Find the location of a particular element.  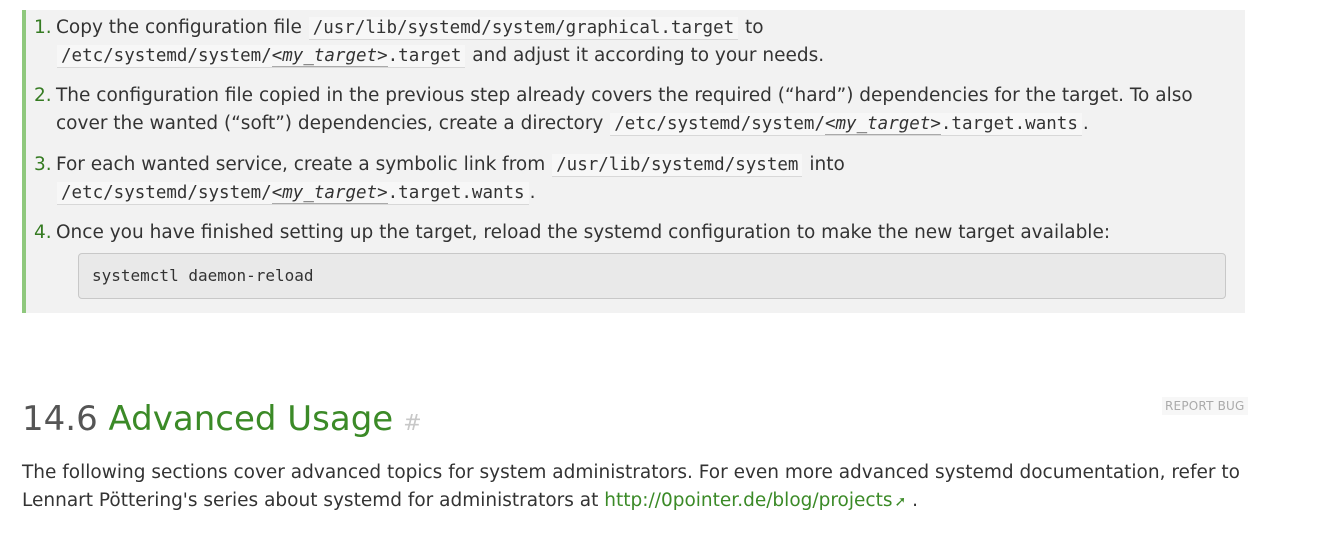

external-link: http://0pointer.de/blog/projects ➚ is located at coordinates (755, 500).